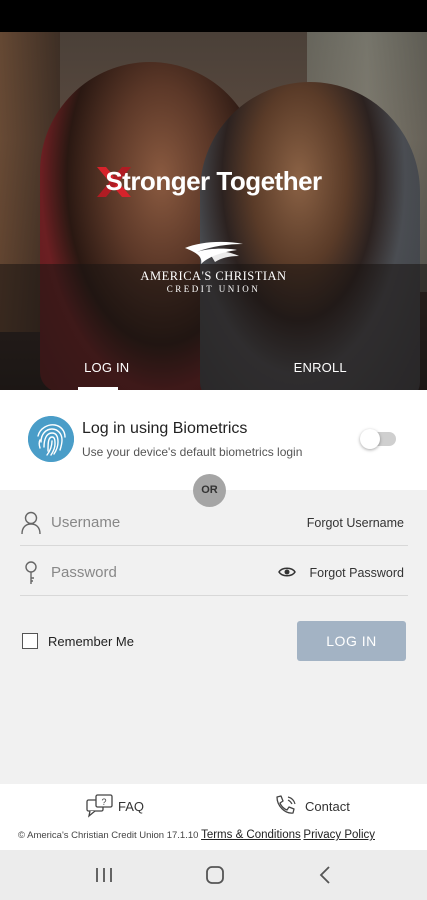 Image resolution: width=427 pixels, height=900 pixels. What do you see at coordinates (287, 572) in the screenshot?
I see `eye-icon` at bounding box center [287, 572].